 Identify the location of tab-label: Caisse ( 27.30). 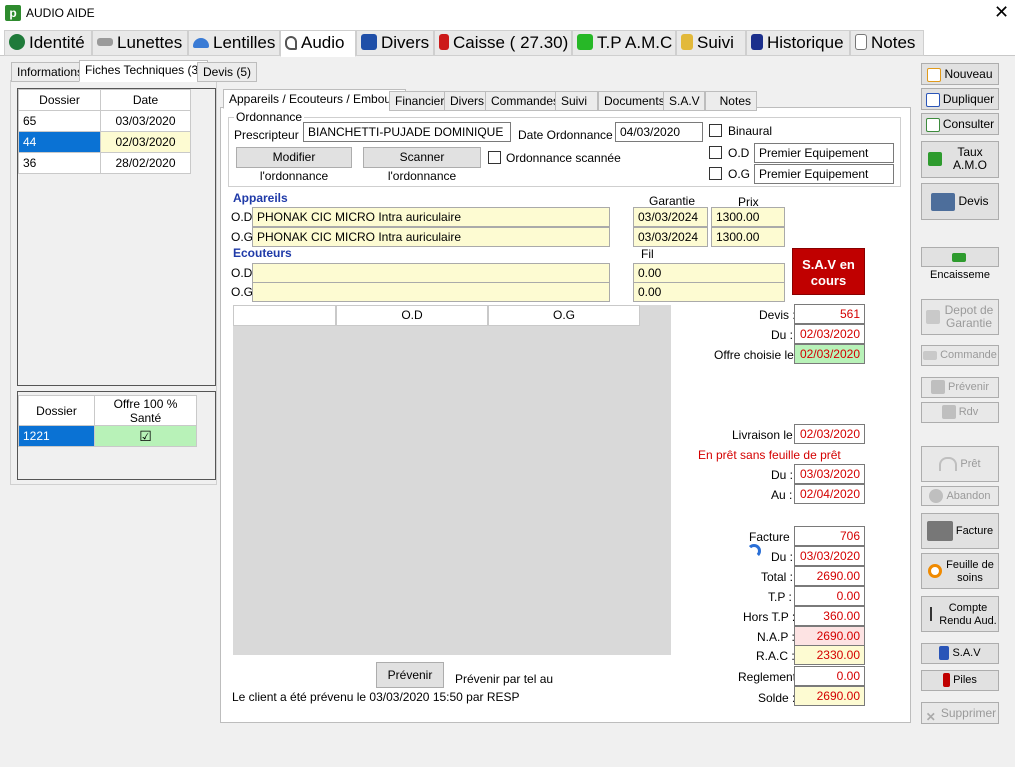
(511, 42).